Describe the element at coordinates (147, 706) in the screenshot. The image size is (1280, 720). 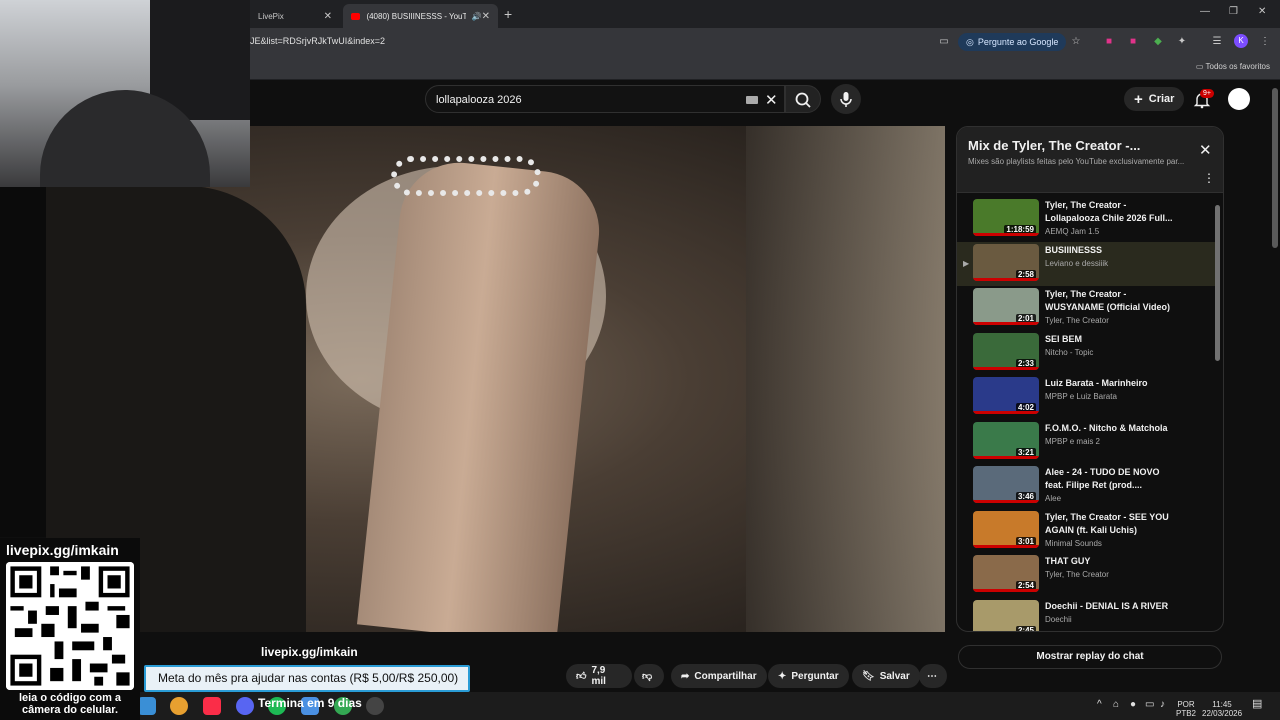
I see `store-icon` at that location.